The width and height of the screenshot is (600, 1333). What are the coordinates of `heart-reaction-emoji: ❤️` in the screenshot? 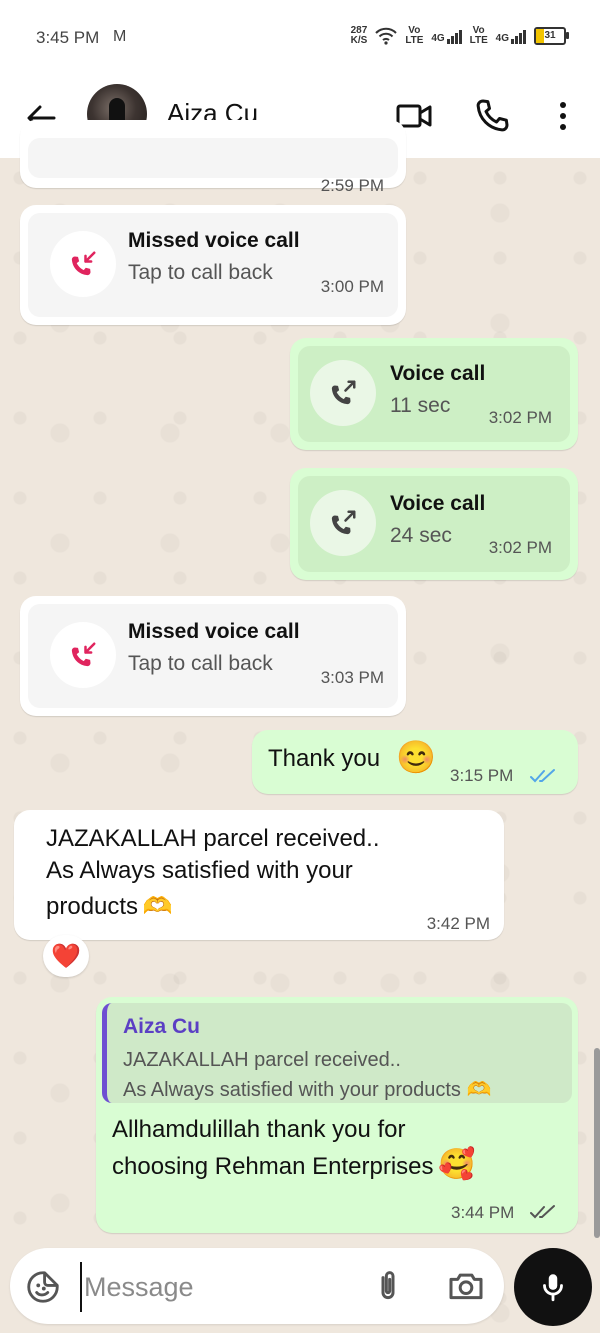 It's located at (66, 956).